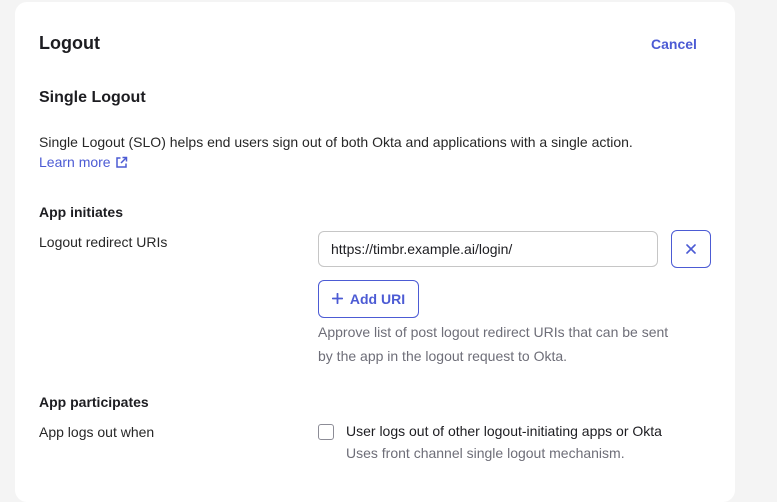  I want to click on cancel-button: Cancel, so click(674, 44).